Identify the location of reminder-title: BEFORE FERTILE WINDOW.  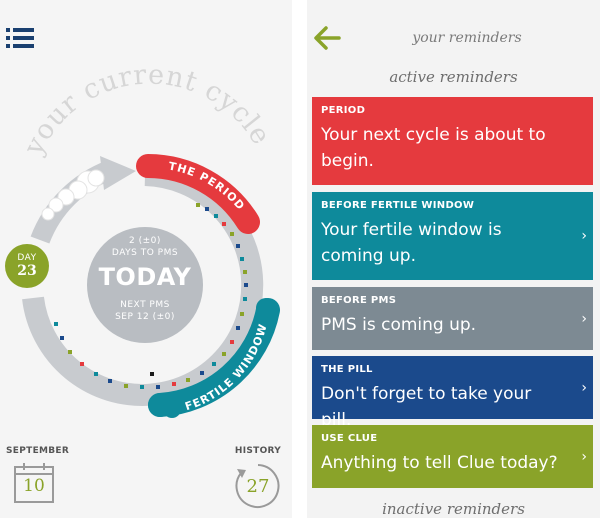
(398, 205).